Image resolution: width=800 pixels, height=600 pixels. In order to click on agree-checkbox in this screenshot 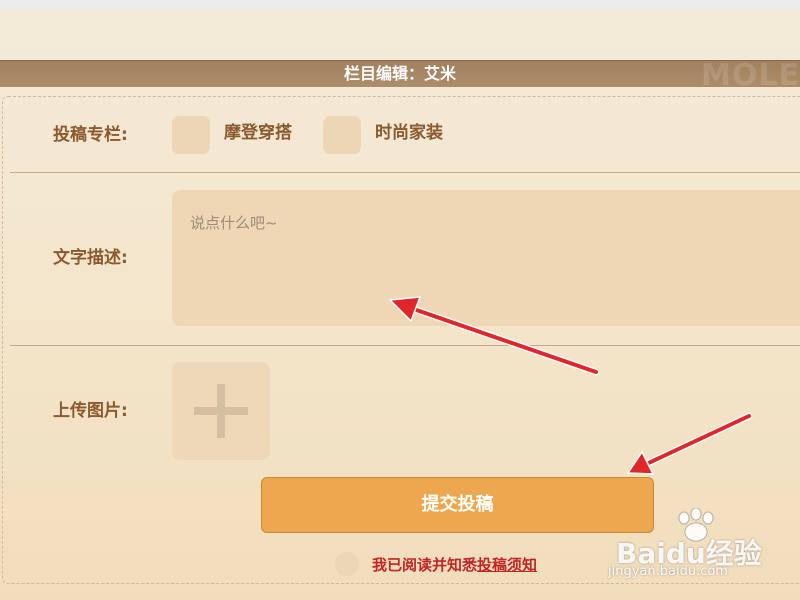, I will do `click(347, 564)`.